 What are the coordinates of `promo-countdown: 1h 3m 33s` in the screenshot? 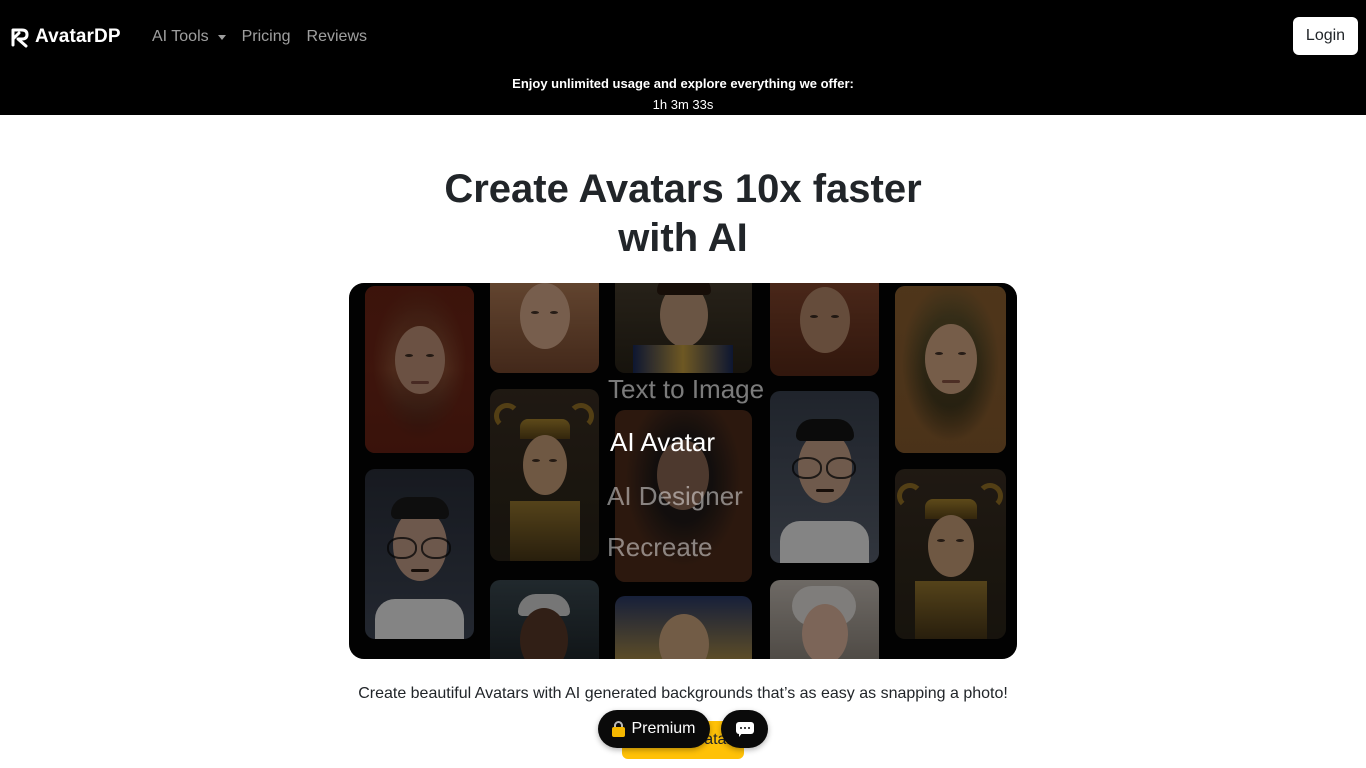 It's located at (683, 104).